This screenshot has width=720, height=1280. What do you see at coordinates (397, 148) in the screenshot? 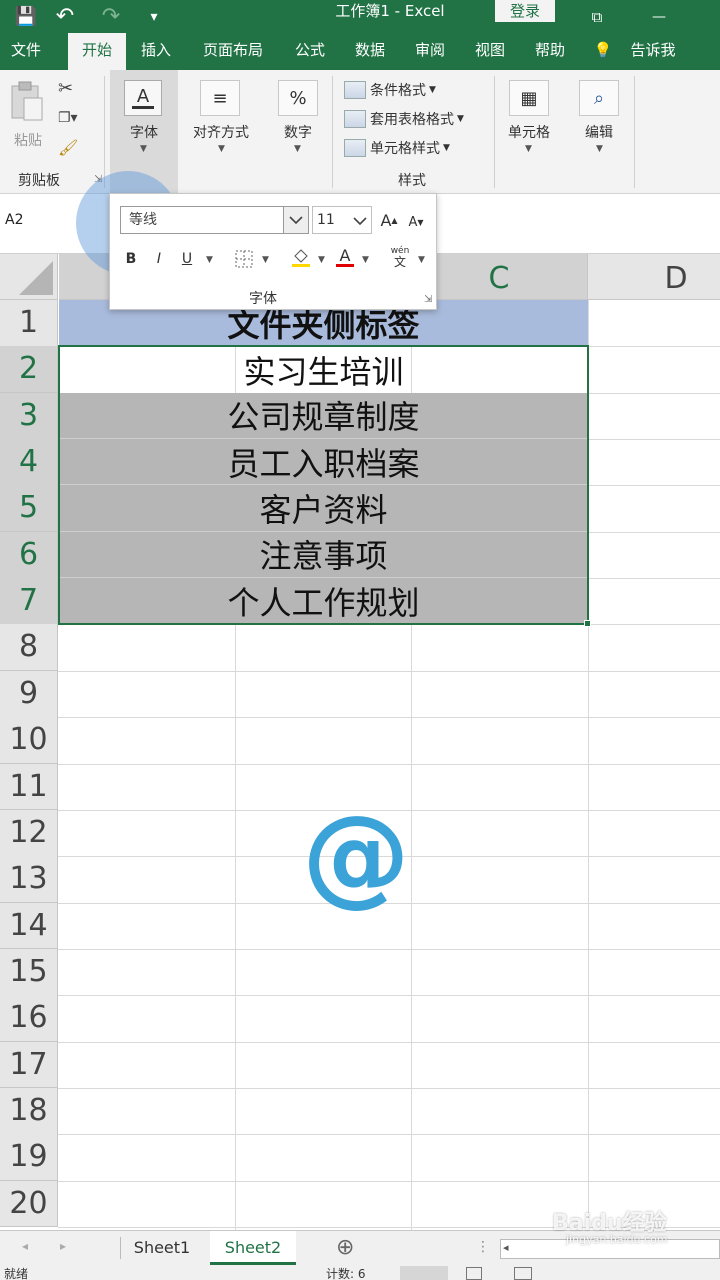
I see `cell-style-button: 单元格样式 ▼` at bounding box center [397, 148].